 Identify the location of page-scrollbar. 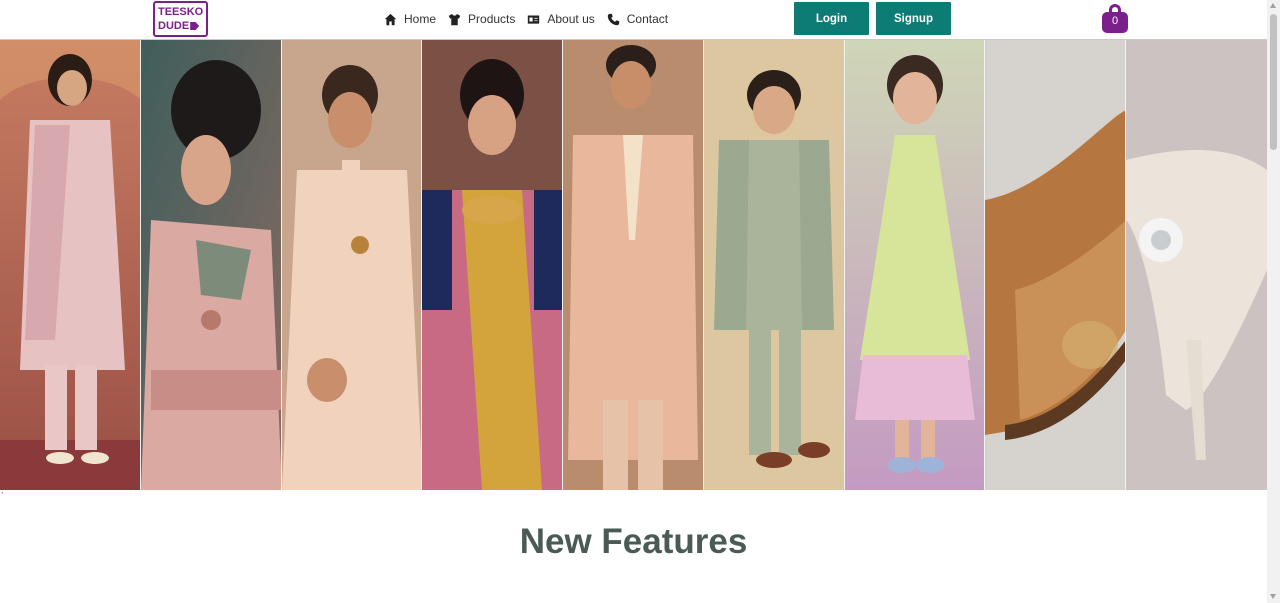
(1273, 301).